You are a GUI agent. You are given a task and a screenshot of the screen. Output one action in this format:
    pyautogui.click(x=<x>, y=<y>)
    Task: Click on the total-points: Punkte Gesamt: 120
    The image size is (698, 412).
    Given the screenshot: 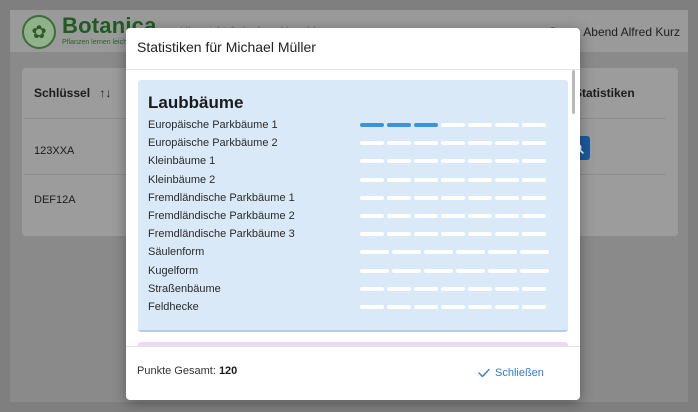 What is the action you would take?
    pyautogui.click(x=187, y=371)
    